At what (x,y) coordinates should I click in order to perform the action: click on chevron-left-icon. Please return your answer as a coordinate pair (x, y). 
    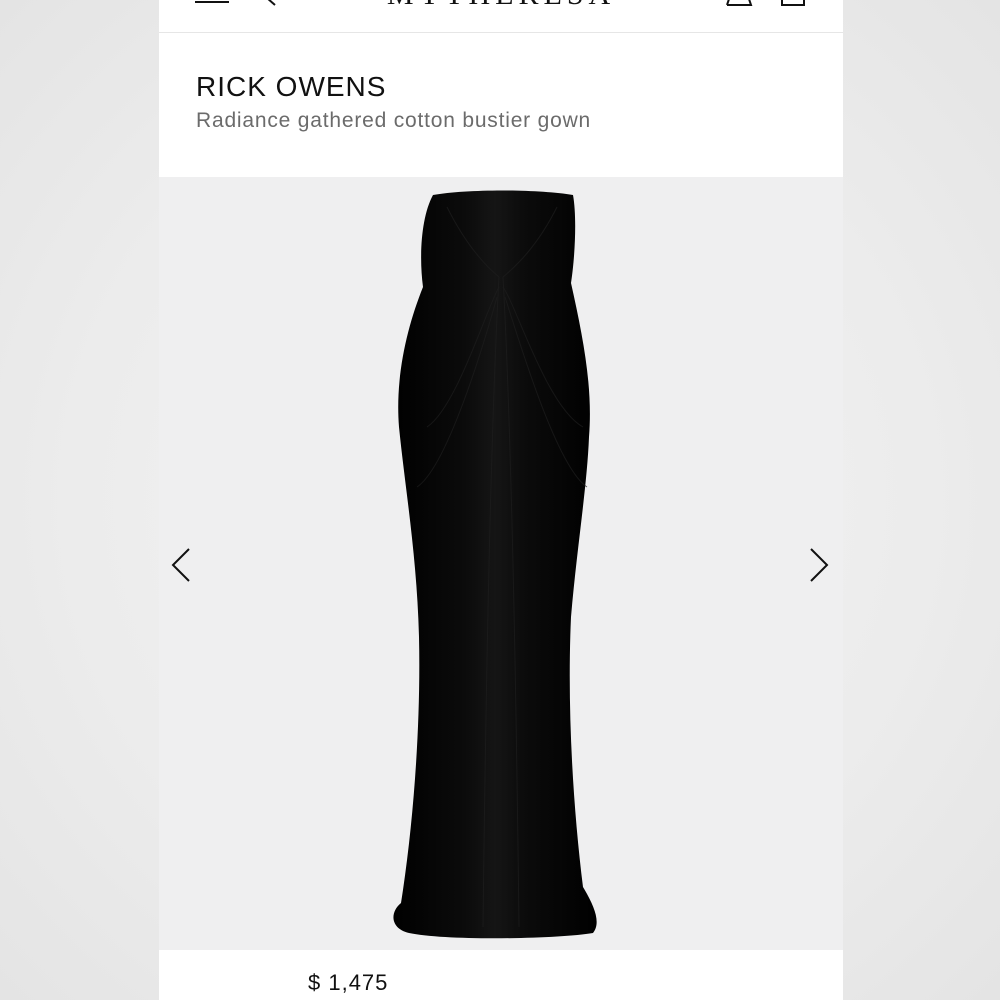
    Looking at the image, I should click on (182, 565).